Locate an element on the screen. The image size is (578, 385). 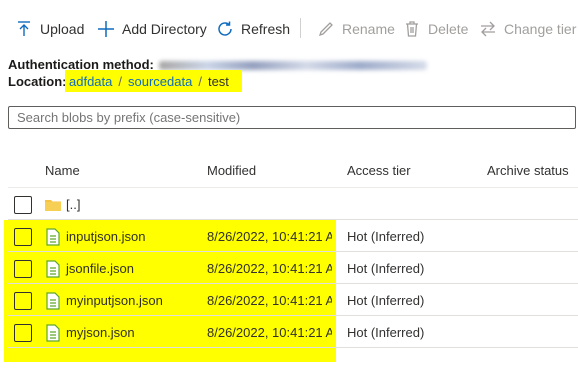
add-directory-label: Add Directory is located at coordinates (164, 29).